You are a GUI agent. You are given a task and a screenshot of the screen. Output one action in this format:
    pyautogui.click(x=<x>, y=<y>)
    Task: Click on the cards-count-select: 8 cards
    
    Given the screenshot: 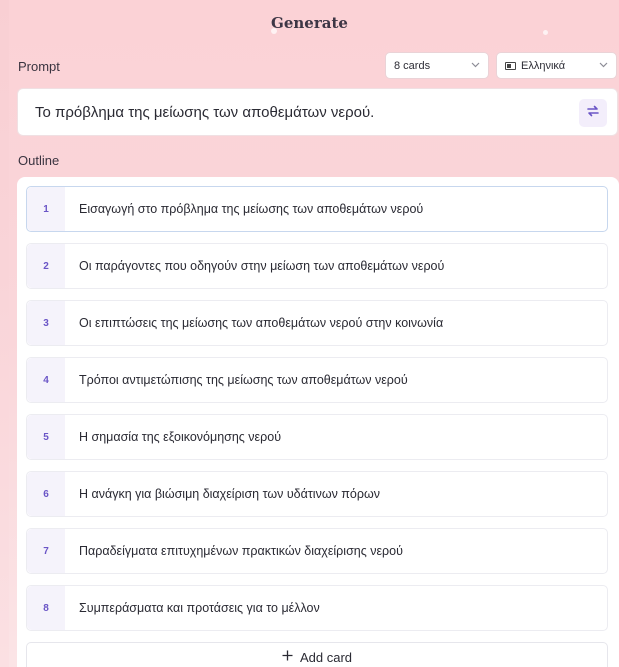 What is the action you would take?
    pyautogui.click(x=437, y=65)
    